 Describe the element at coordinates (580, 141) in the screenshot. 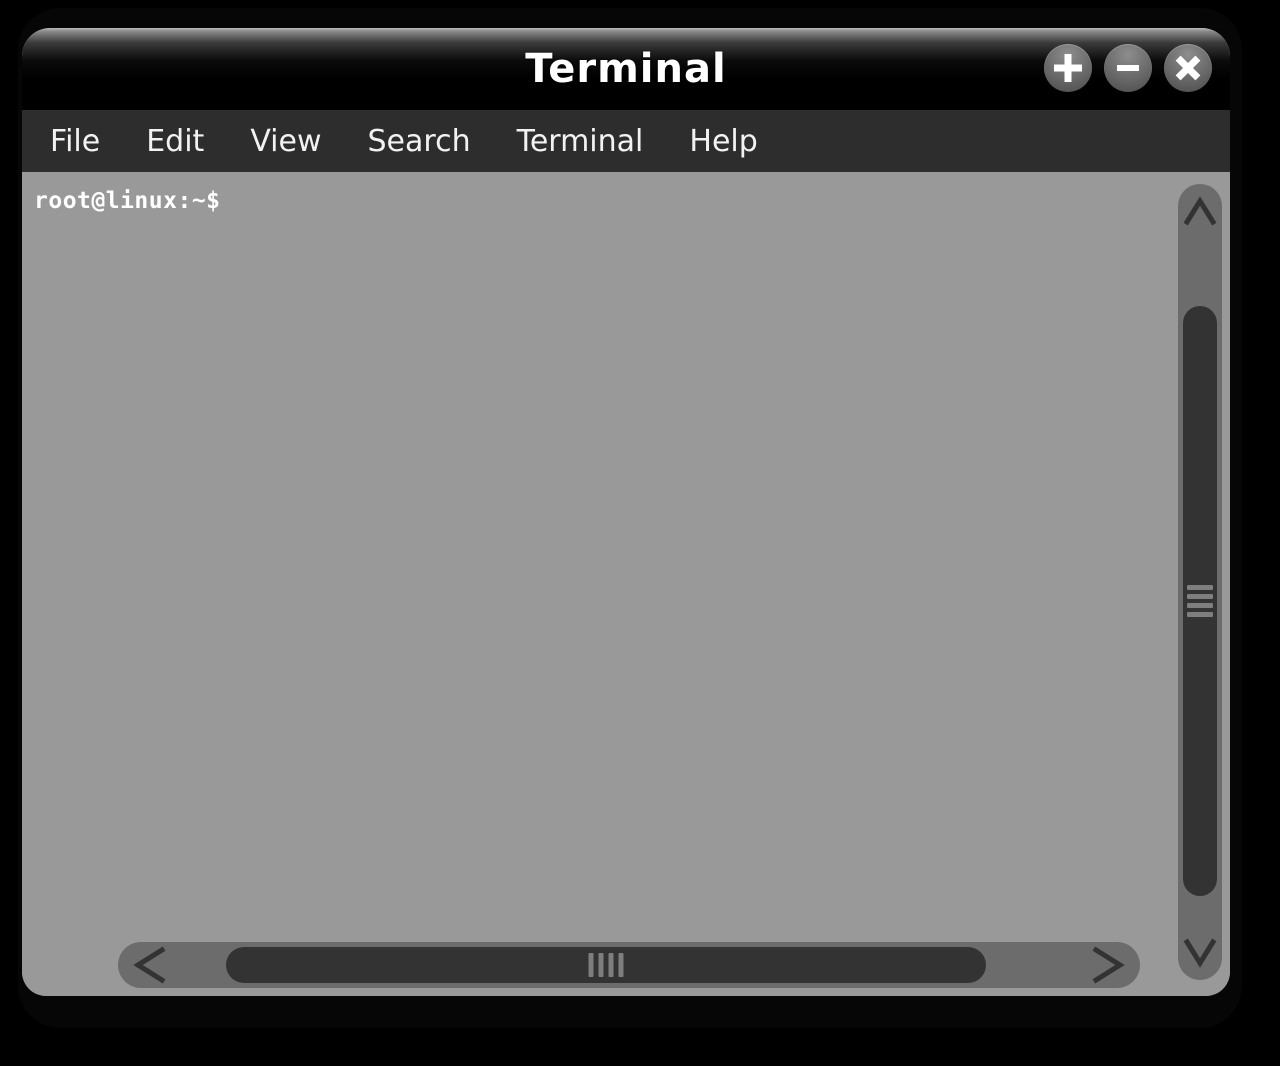

I see `menu-item-terminal: Terminal` at that location.